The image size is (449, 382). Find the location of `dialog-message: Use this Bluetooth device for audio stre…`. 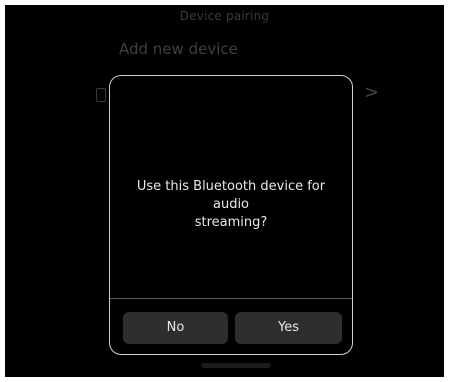

dialog-message: Use this Bluetooth device for audio stre… is located at coordinates (231, 205).